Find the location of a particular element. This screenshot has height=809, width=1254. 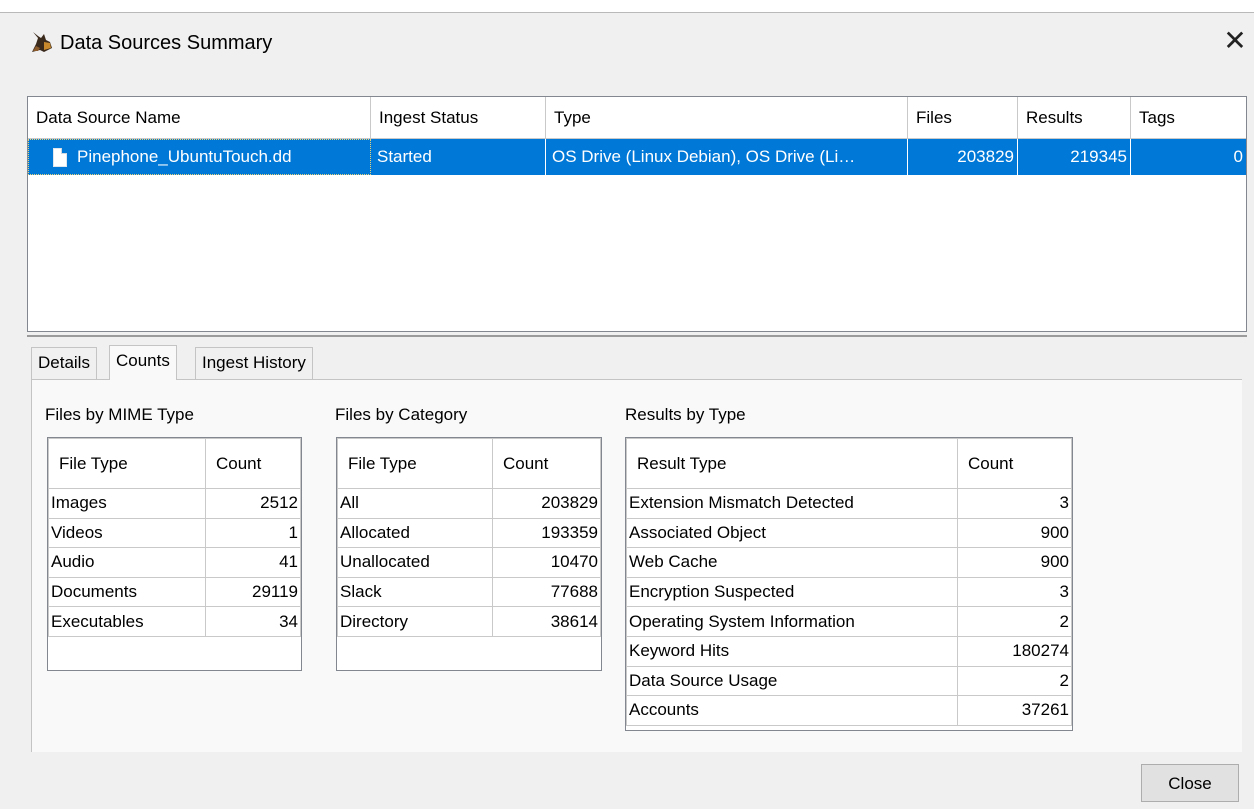

cell: Audio is located at coordinates (127, 562).